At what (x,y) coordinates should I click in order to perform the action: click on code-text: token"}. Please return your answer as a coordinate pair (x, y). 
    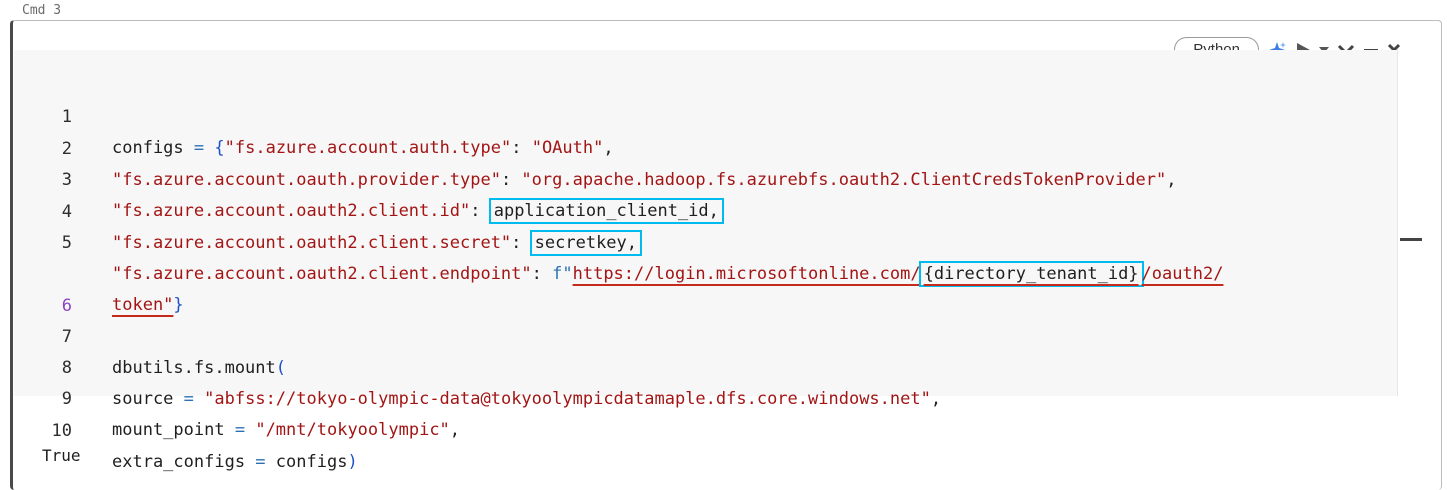
    Looking at the image, I should click on (148, 305).